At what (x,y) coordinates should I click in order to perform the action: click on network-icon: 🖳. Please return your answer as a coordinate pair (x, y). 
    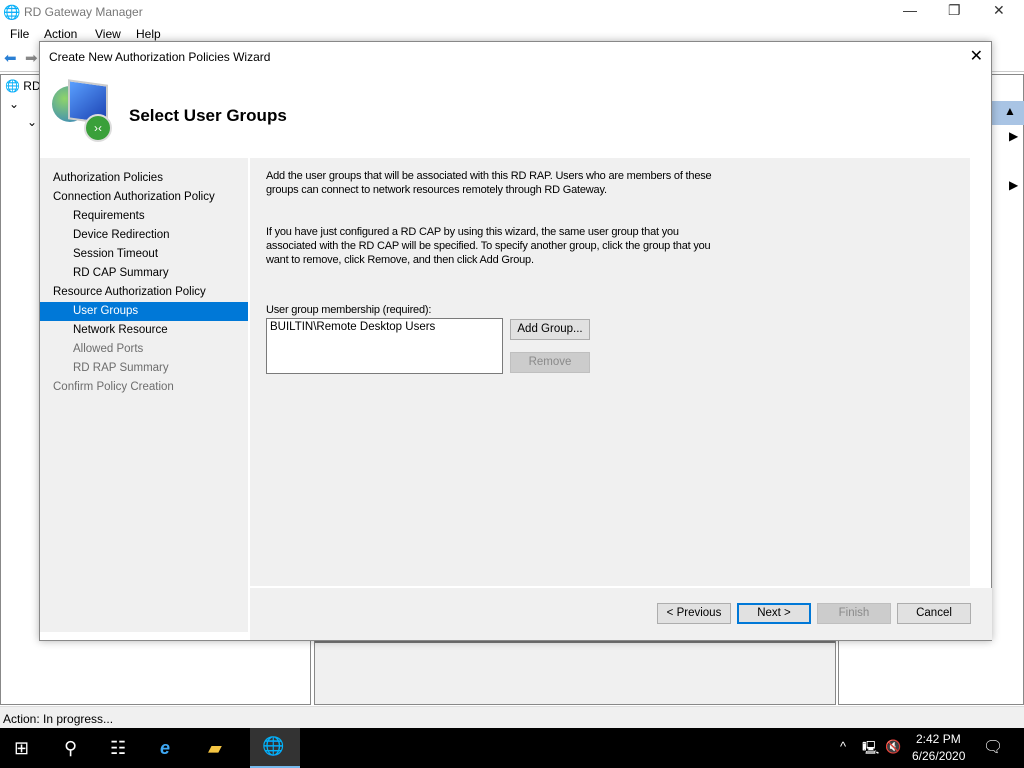
    Looking at the image, I should click on (870, 750).